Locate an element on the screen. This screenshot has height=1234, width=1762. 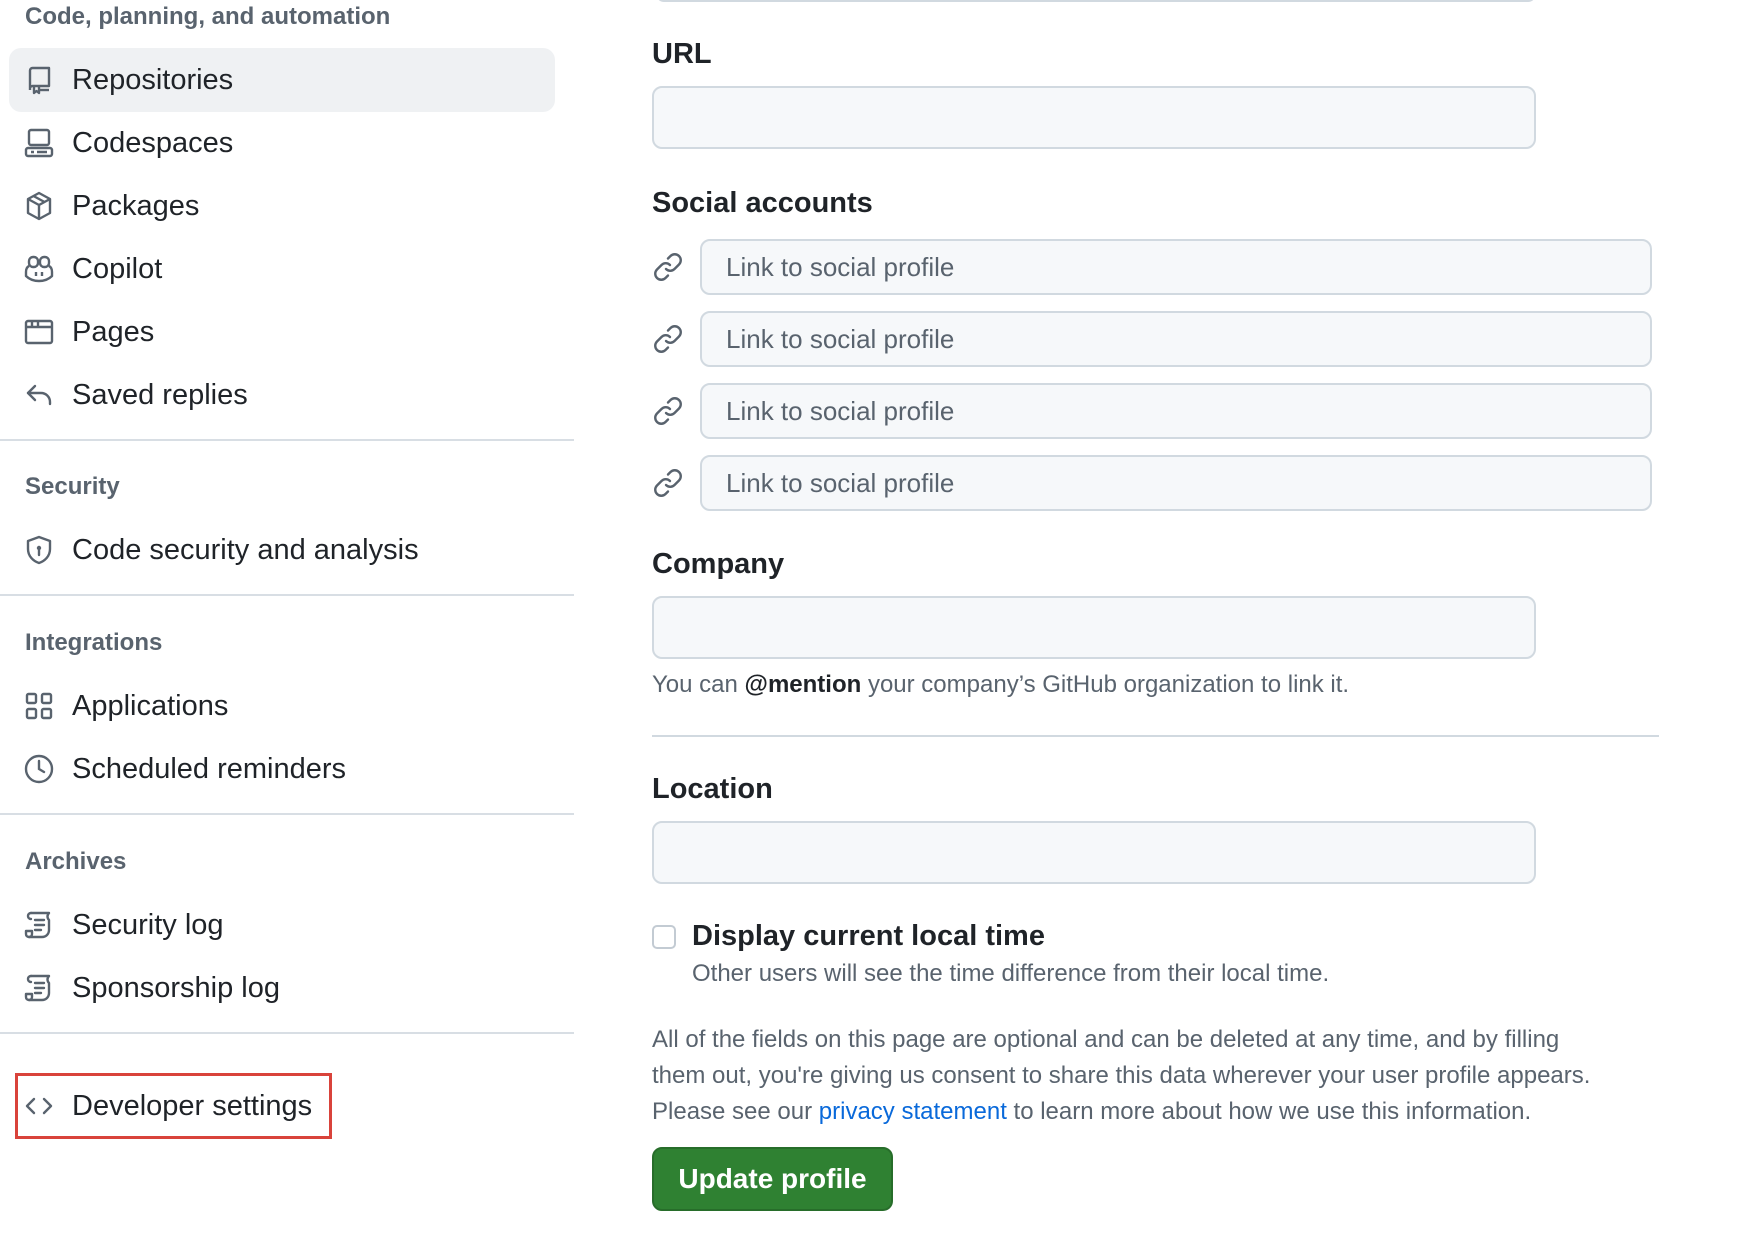
reply-icon is located at coordinates (39, 395).